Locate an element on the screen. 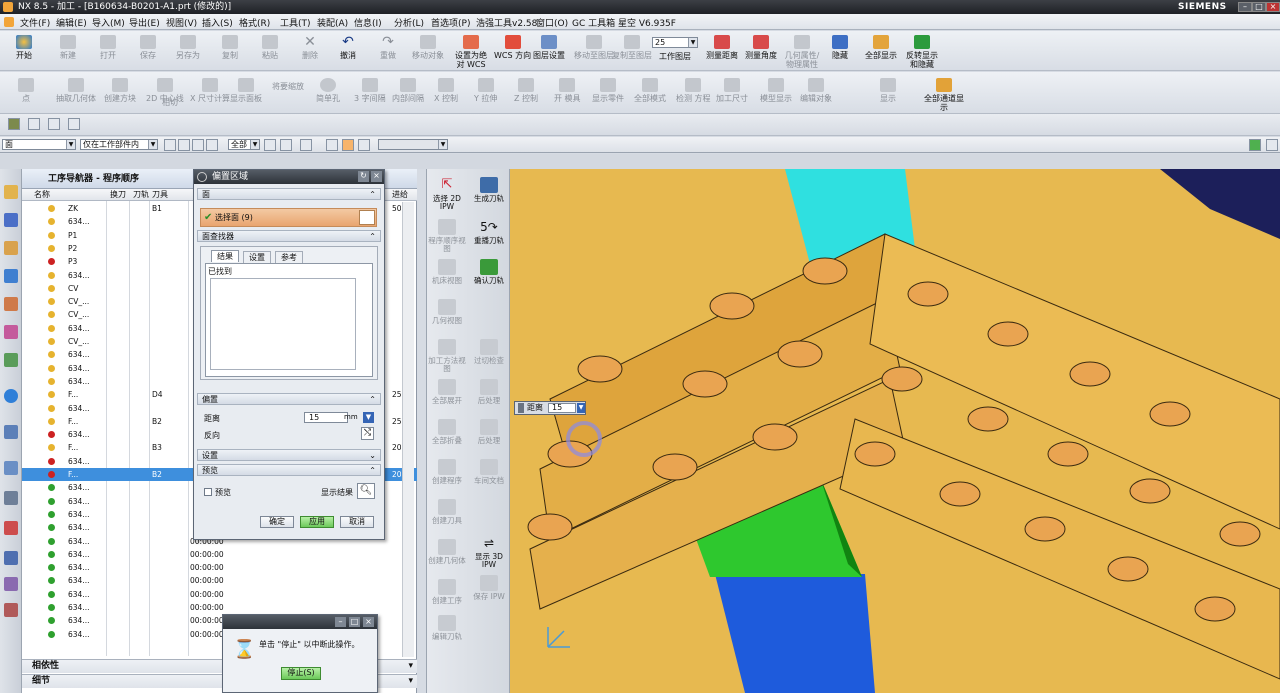 Image resolution: width=1280 pixels, height=693 pixels. restore-icon: □ is located at coordinates (354, 622).